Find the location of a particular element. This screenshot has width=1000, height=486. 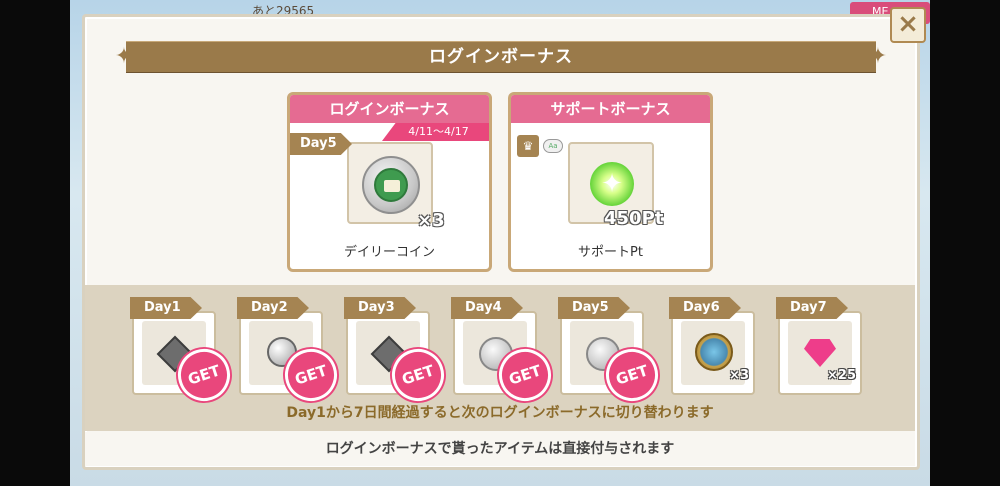

day-label: Day6 is located at coordinates (705, 308).